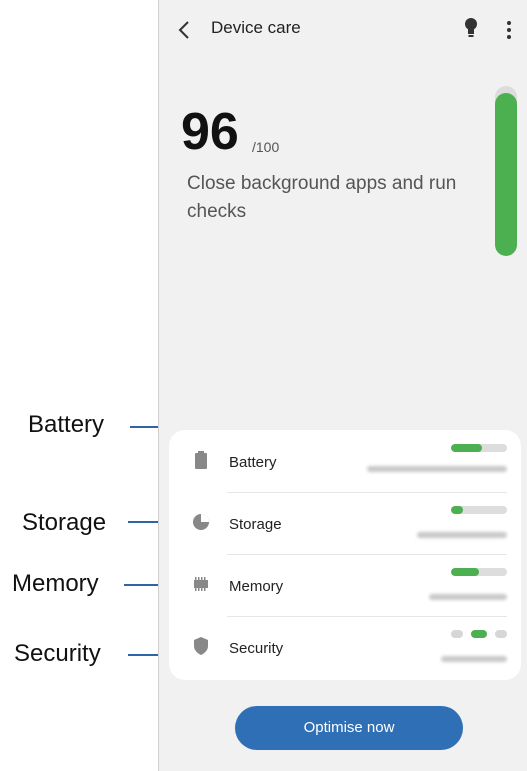 This screenshot has width=527, height=771. I want to click on status-dot-active, so click(479, 634).